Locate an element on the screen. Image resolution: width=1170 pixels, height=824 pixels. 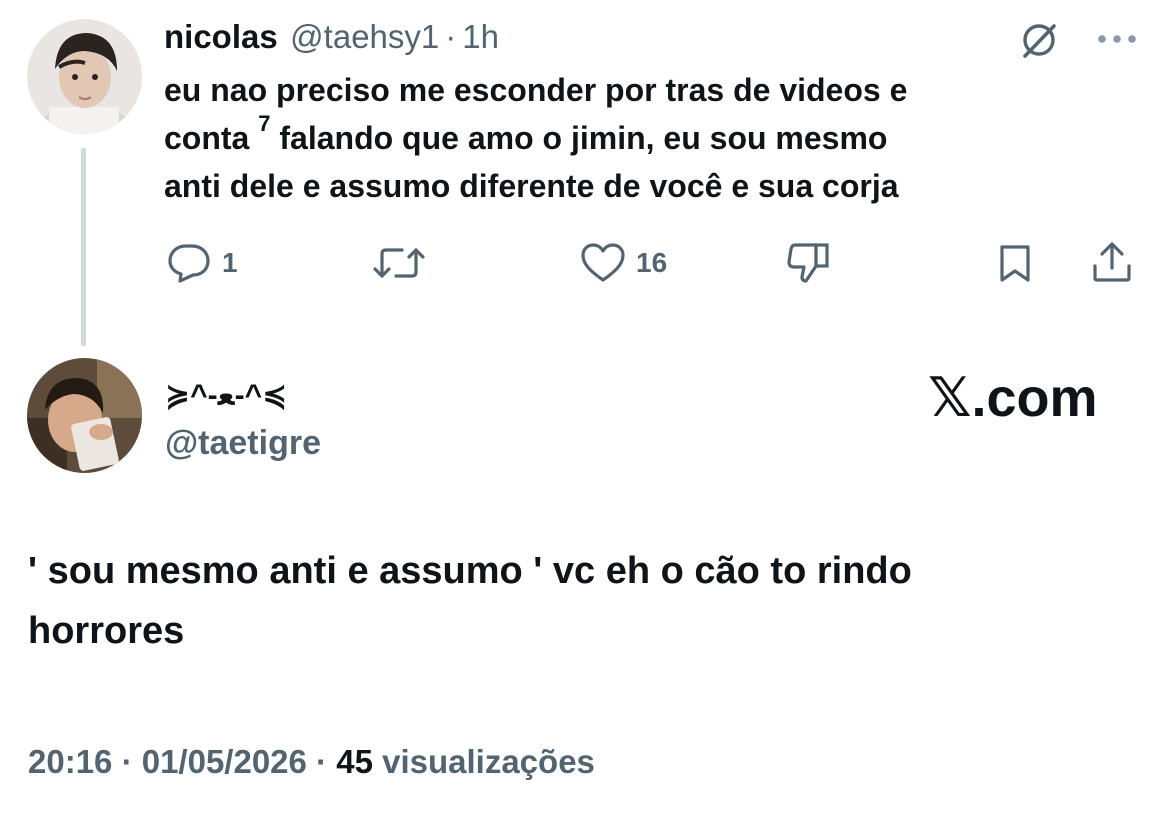
grok-icon is located at coordinates (1039, 42).